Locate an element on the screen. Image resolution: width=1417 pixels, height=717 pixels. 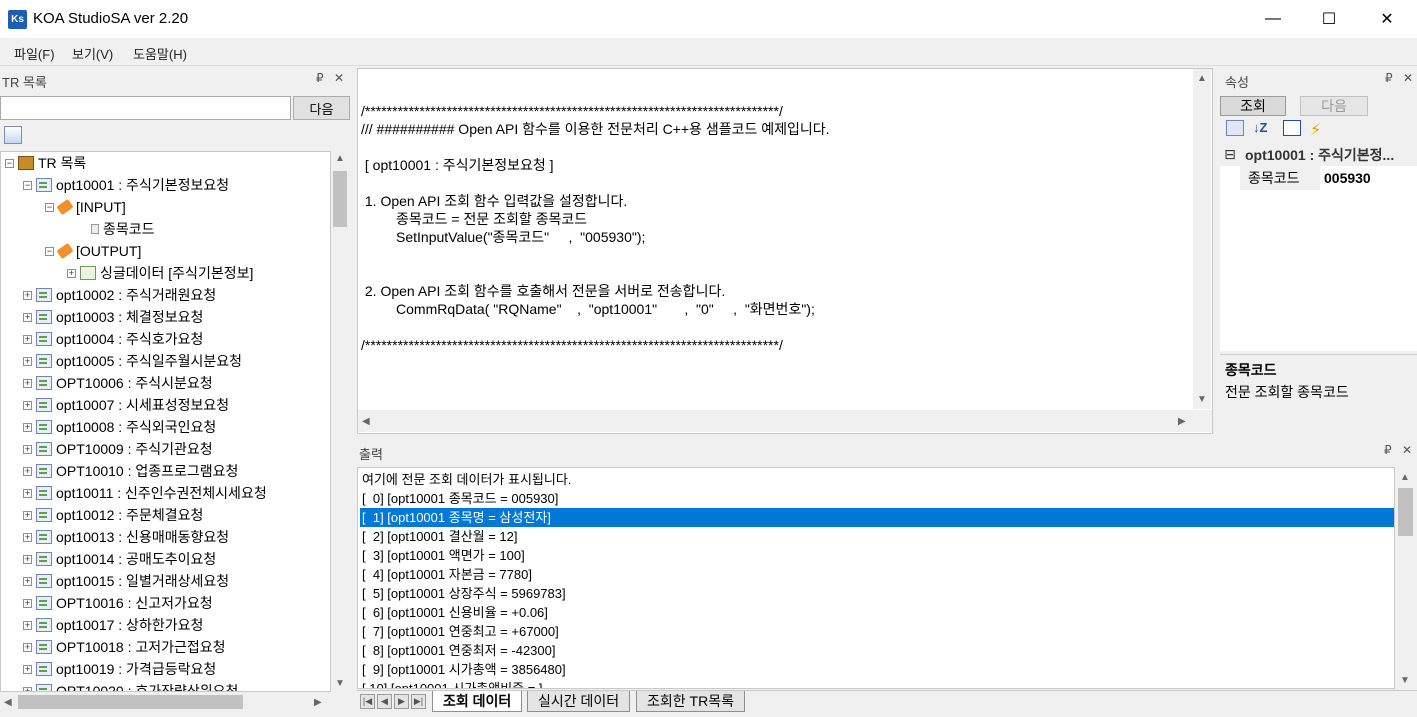
output-row: [ 0] [opt10001 종목코드 = 005930] is located at coordinates (877, 498).